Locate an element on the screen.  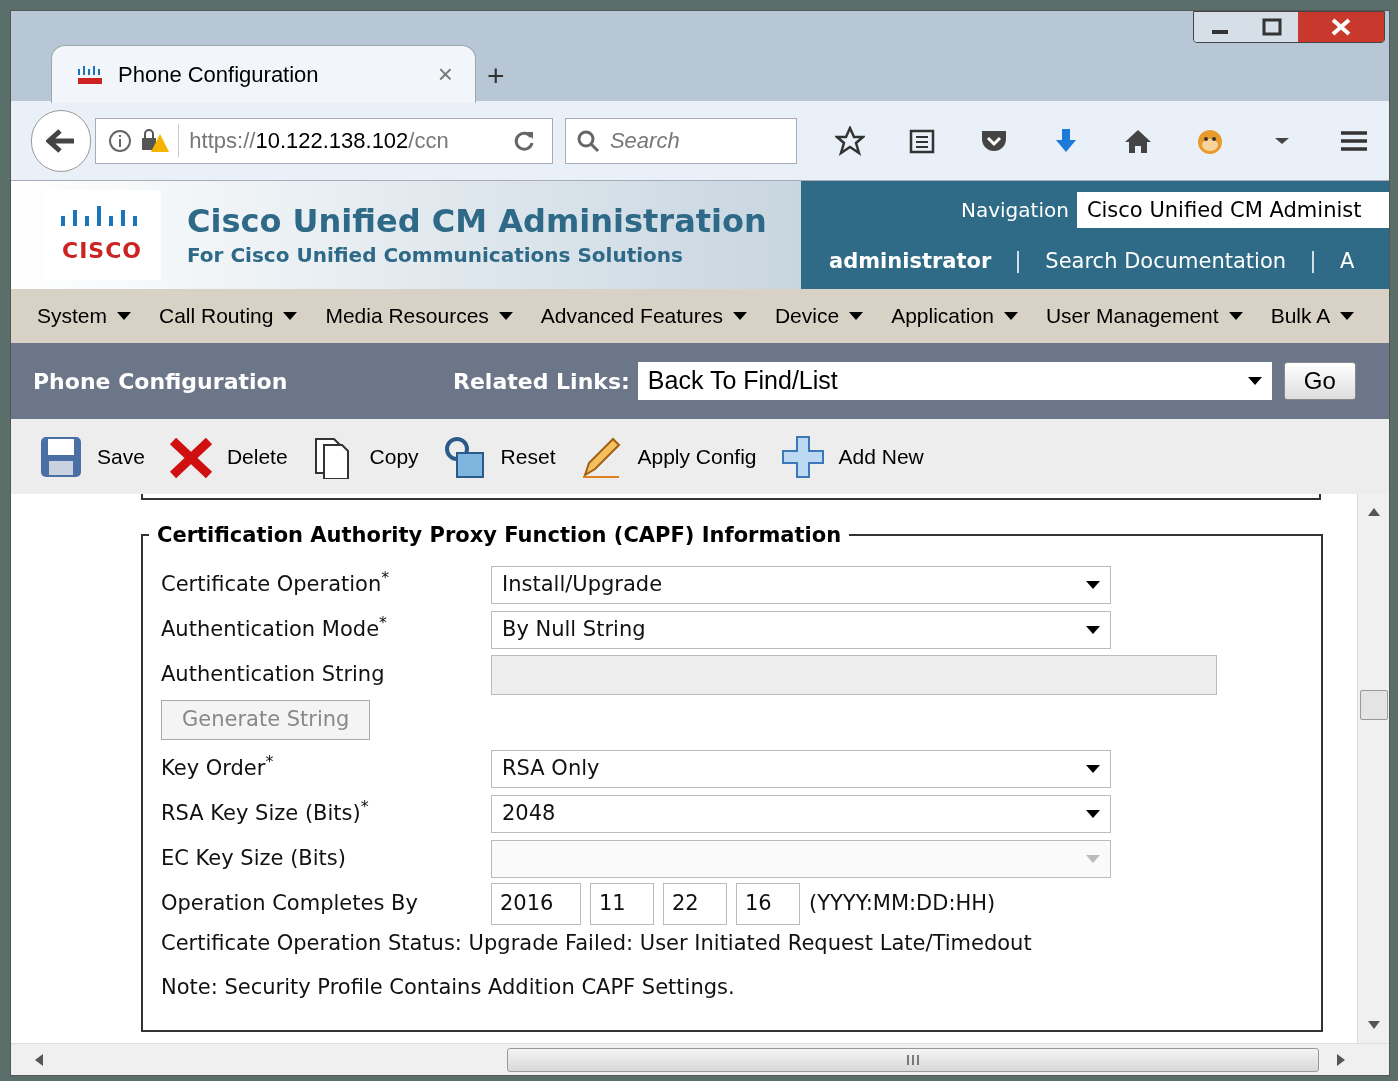
back-arrow-icon is located at coordinates (61, 140).